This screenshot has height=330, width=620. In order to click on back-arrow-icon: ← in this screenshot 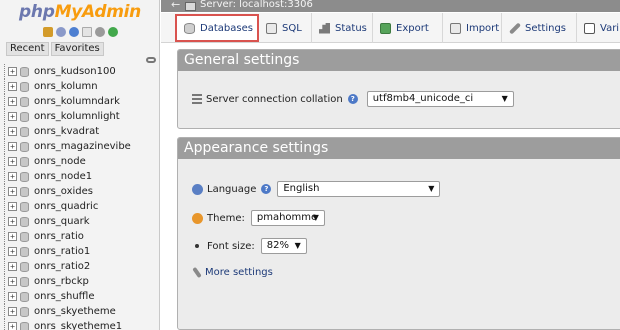, I will do `click(175, 5)`.